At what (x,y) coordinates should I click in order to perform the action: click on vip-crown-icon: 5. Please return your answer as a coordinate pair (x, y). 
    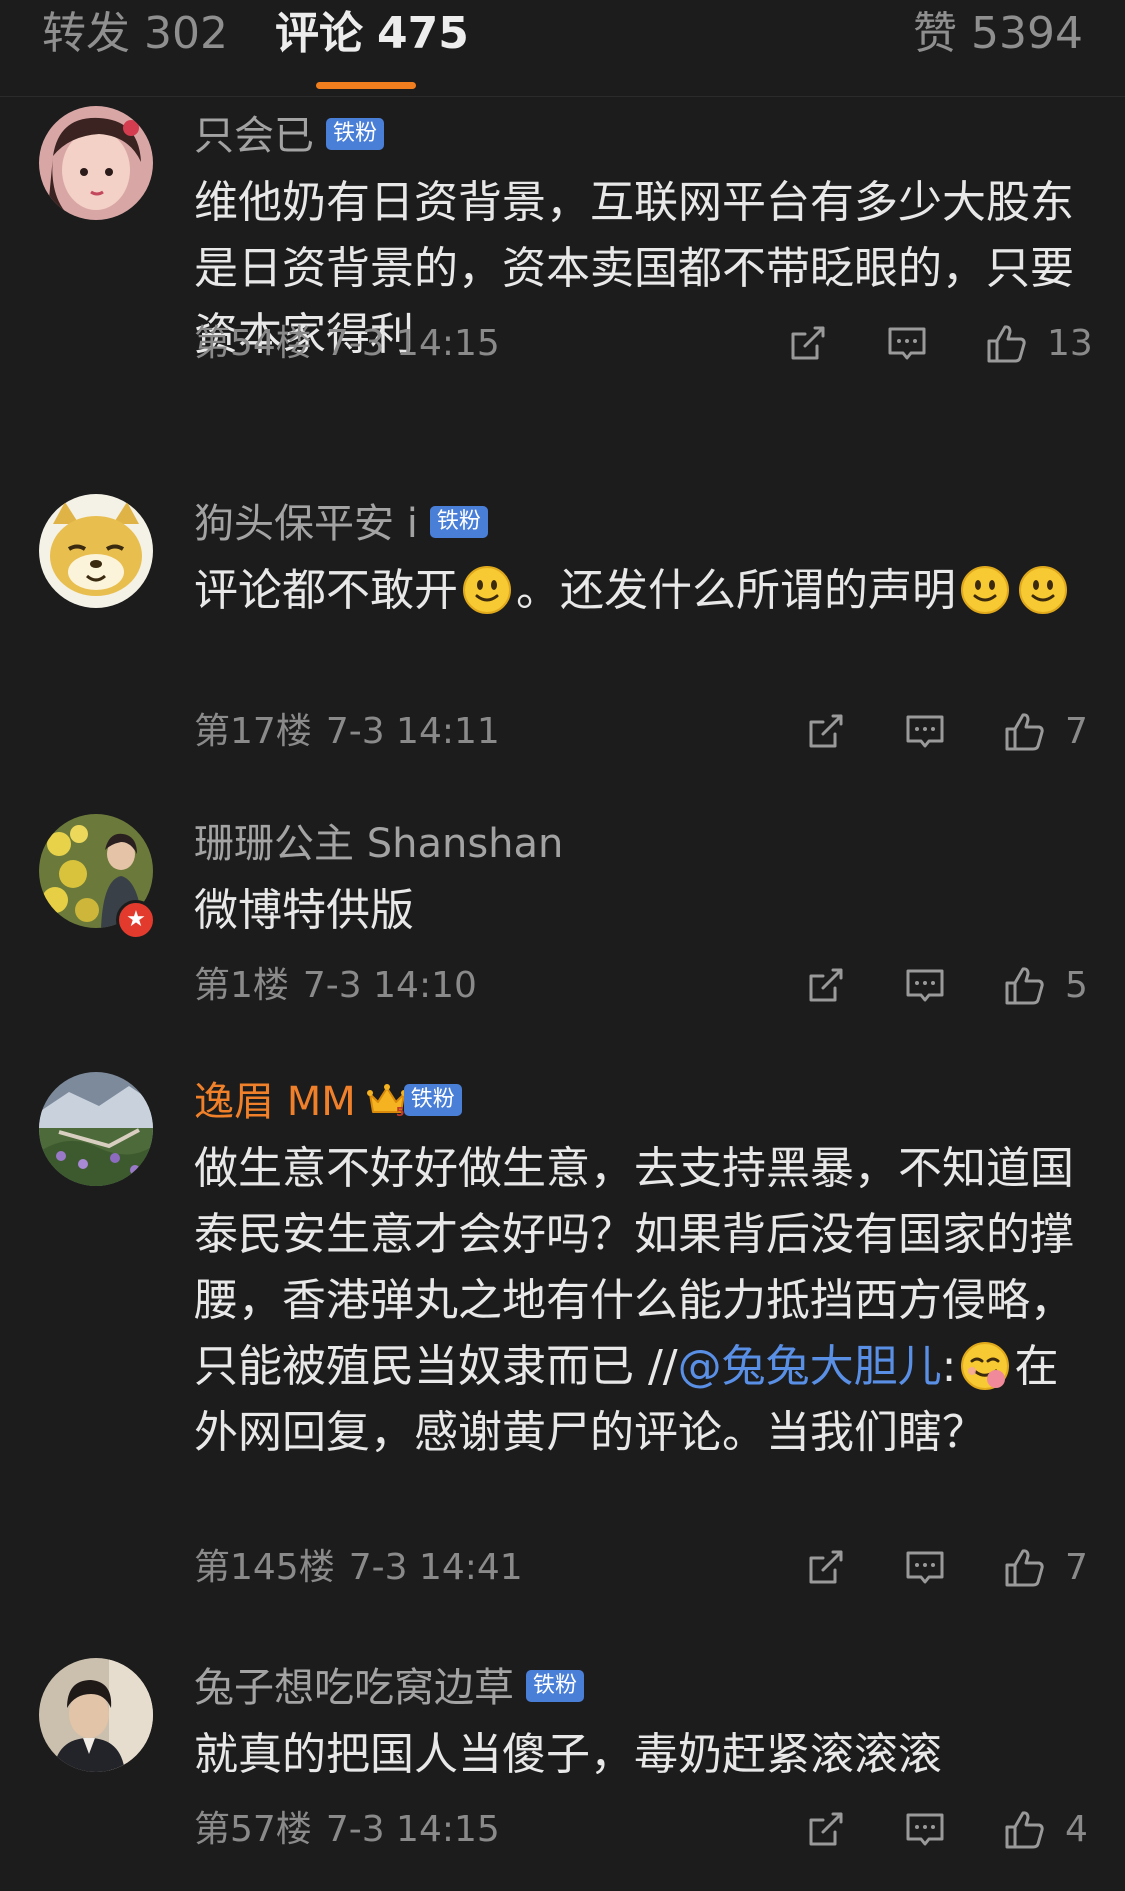
    Looking at the image, I should click on (387, 1100).